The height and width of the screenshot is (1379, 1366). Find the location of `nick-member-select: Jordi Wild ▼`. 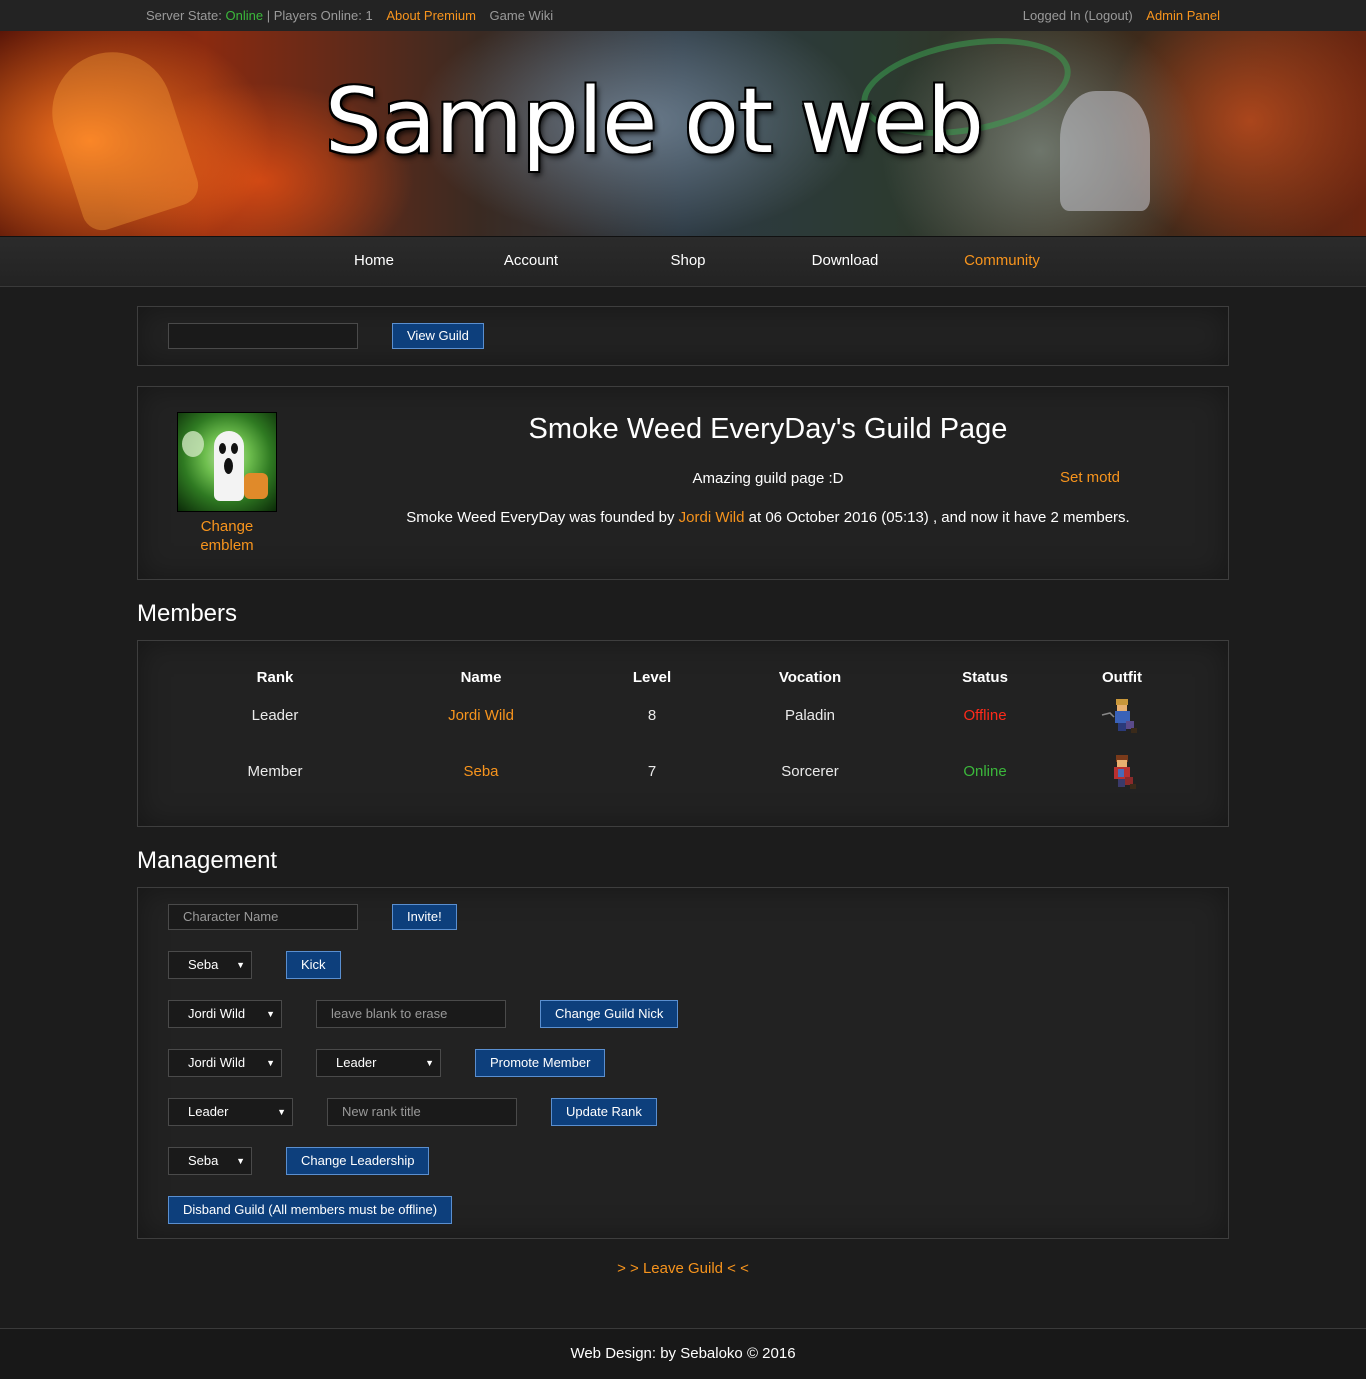

nick-member-select: Jordi Wild ▼ is located at coordinates (225, 1014).